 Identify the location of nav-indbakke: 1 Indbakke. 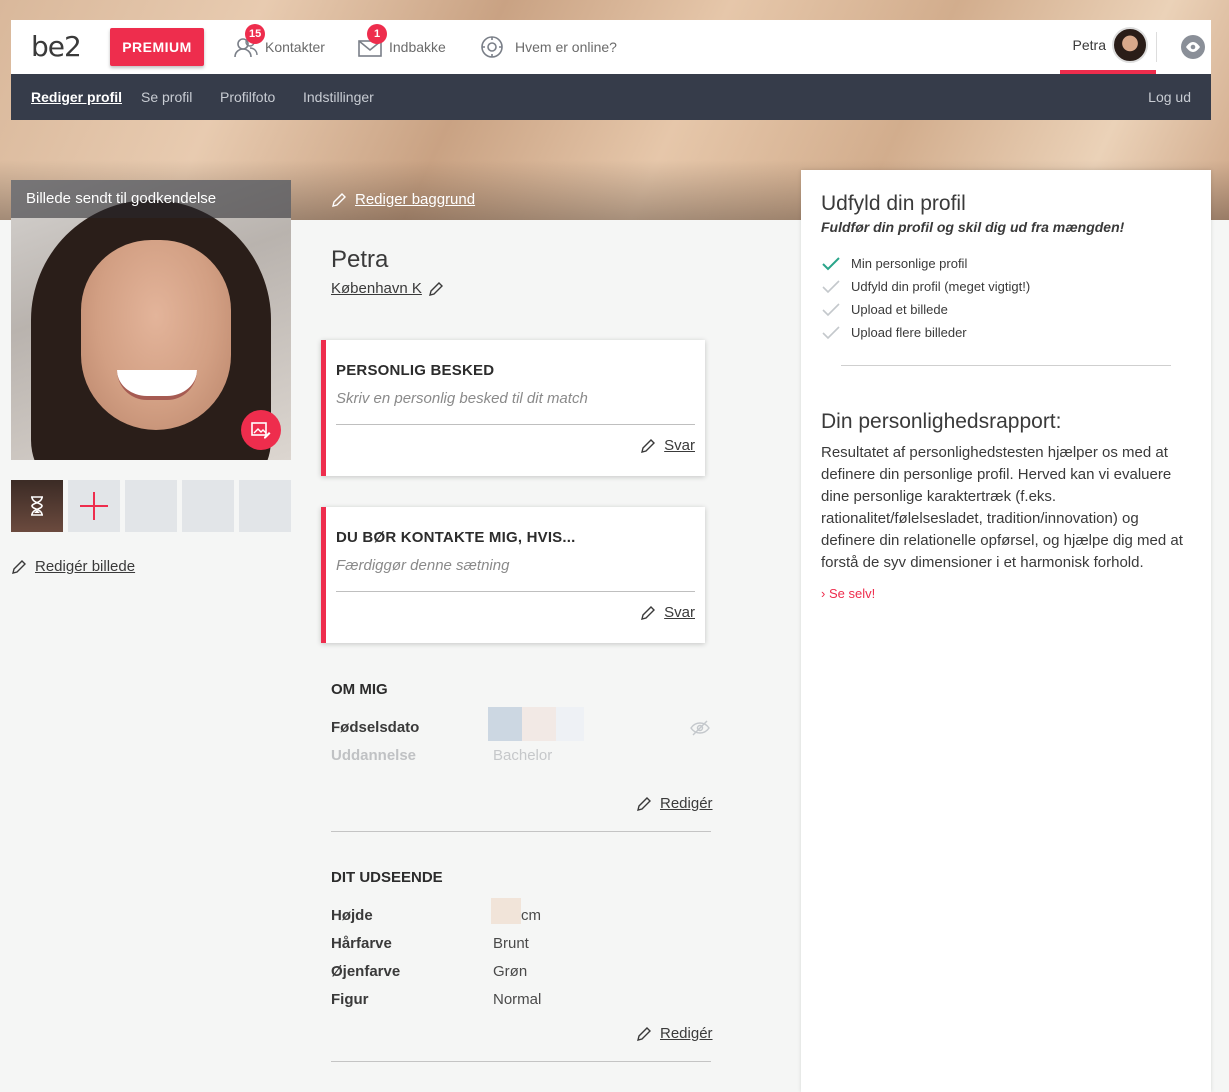
(401, 47).